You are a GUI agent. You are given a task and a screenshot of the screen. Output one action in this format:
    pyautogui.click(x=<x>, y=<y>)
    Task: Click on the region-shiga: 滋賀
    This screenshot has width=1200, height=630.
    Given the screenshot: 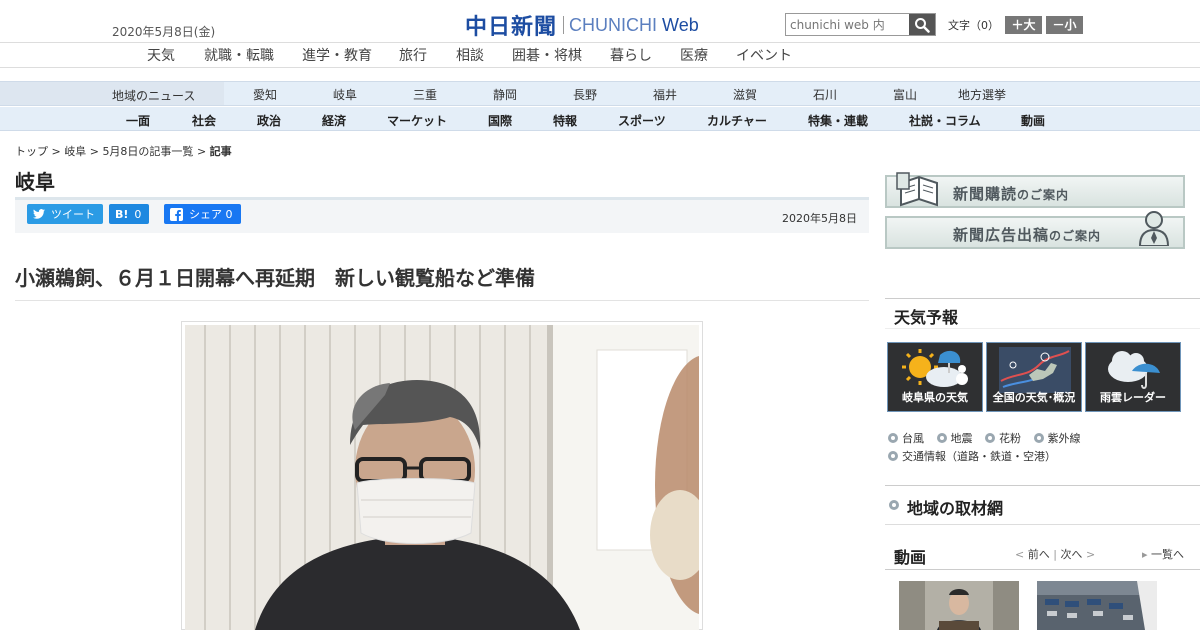 What is the action you would take?
    pyautogui.click(x=745, y=94)
    